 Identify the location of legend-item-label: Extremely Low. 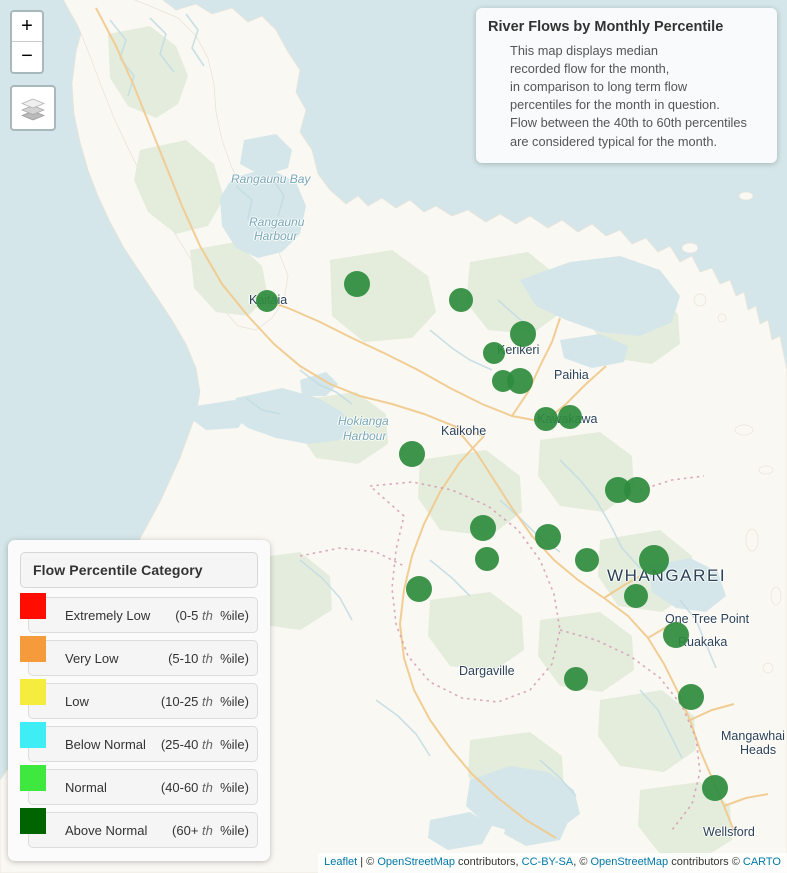
(108, 615).